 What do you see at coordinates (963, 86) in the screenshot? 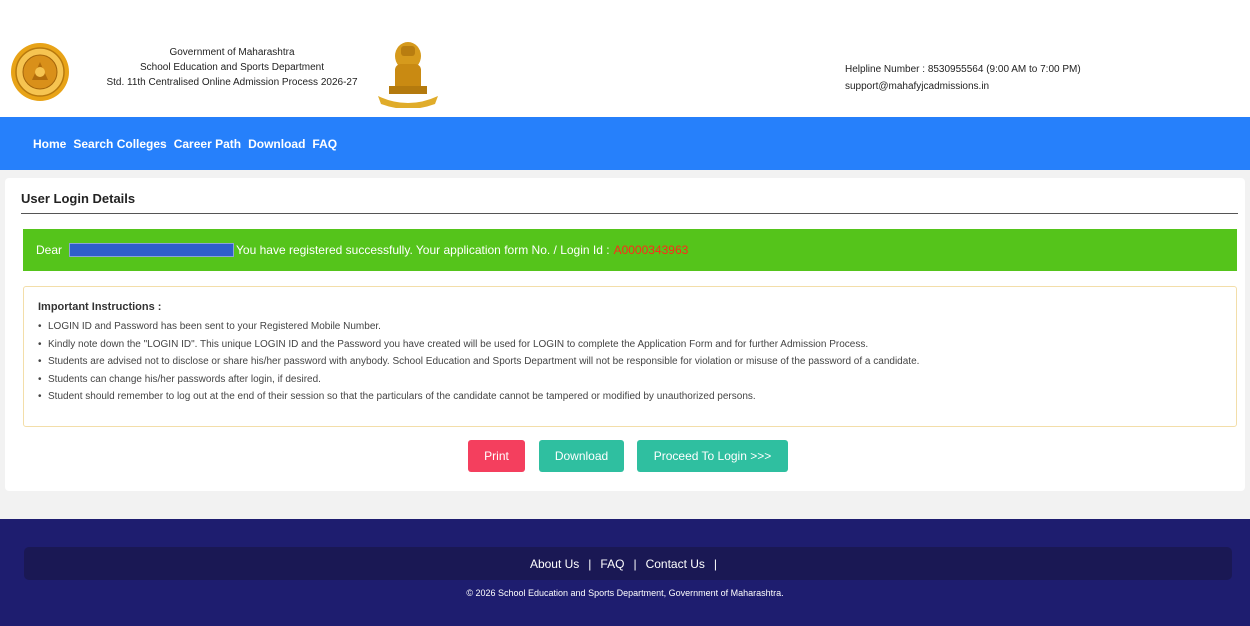
I see `support-email: support@mahafyjcadmissions.in` at bounding box center [963, 86].